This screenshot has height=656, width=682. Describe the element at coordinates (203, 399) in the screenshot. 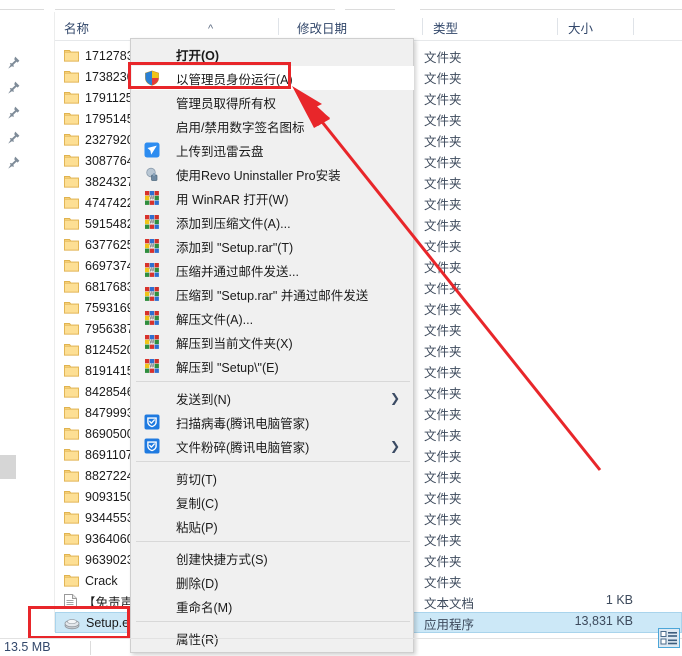

I see `menu-item-label: 发送到(N)` at that location.